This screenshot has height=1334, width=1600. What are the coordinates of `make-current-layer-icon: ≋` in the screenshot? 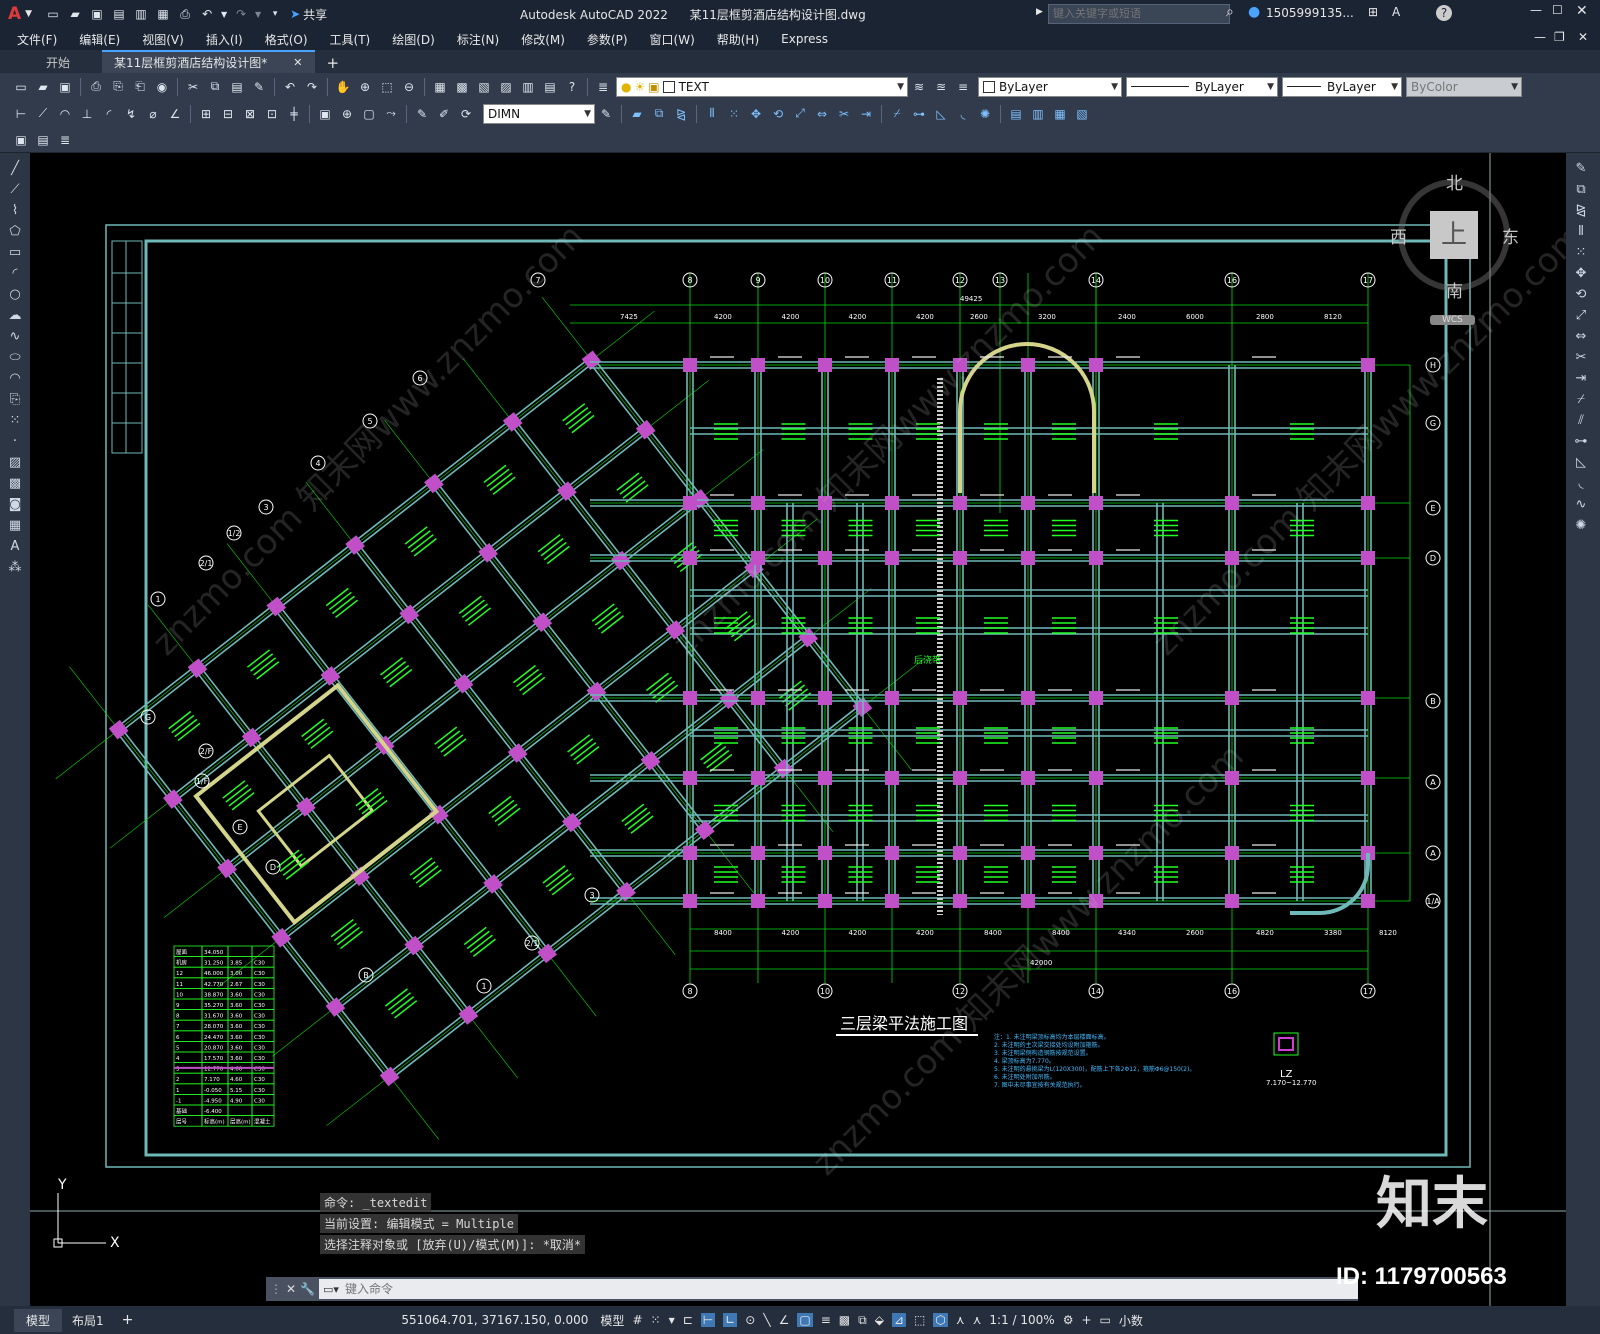 It's located at (919, 87).